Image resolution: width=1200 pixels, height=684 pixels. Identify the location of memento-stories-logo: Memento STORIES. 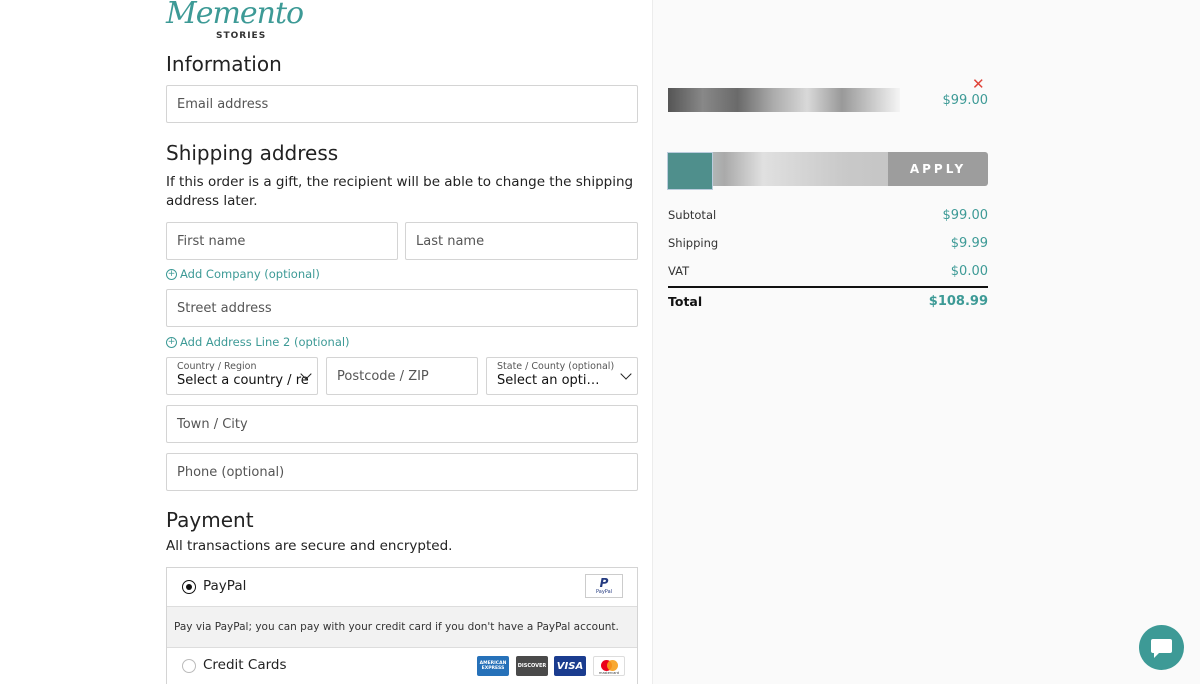
(235, 22).